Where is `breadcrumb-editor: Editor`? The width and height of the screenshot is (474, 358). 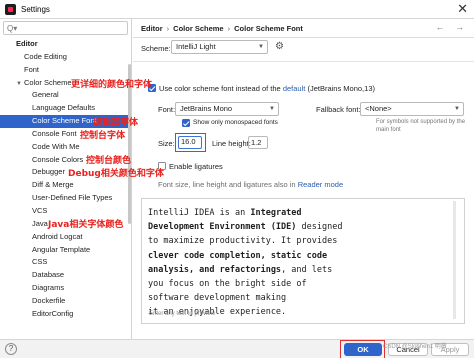 breadcrumb-editor: Editor is located at coordinates (152, 28).